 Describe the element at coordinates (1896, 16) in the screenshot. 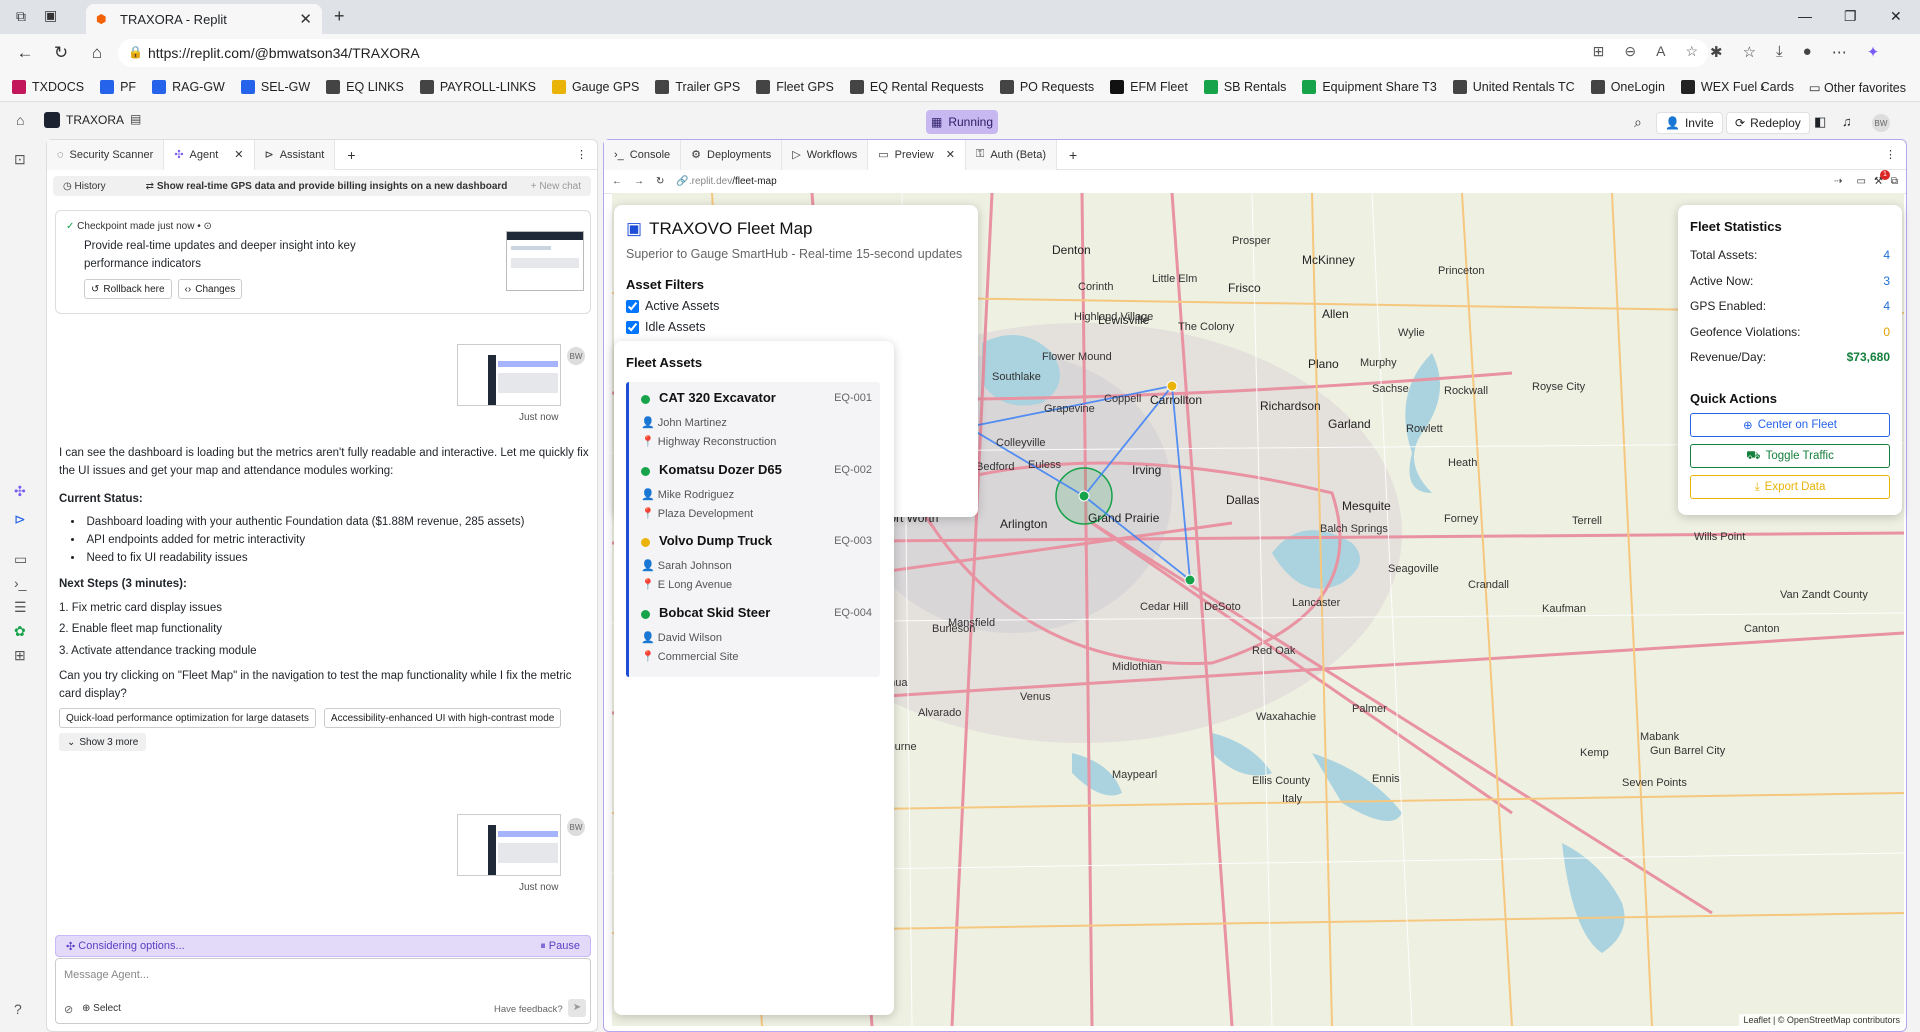

I see `close-window-icon: ✕` at that location.